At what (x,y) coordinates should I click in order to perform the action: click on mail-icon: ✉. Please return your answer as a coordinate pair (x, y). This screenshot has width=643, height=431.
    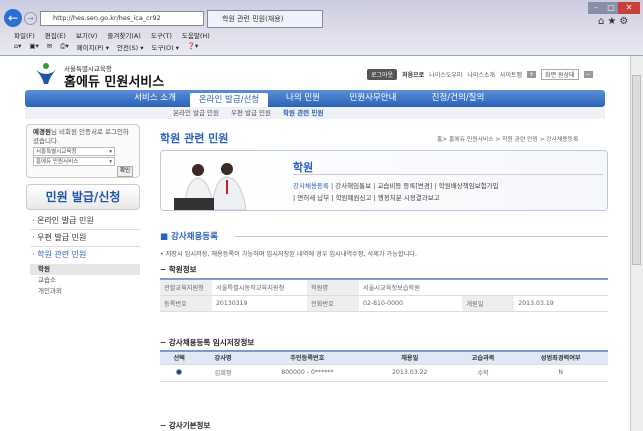
    Looking at the image, I should click on (49, 47).